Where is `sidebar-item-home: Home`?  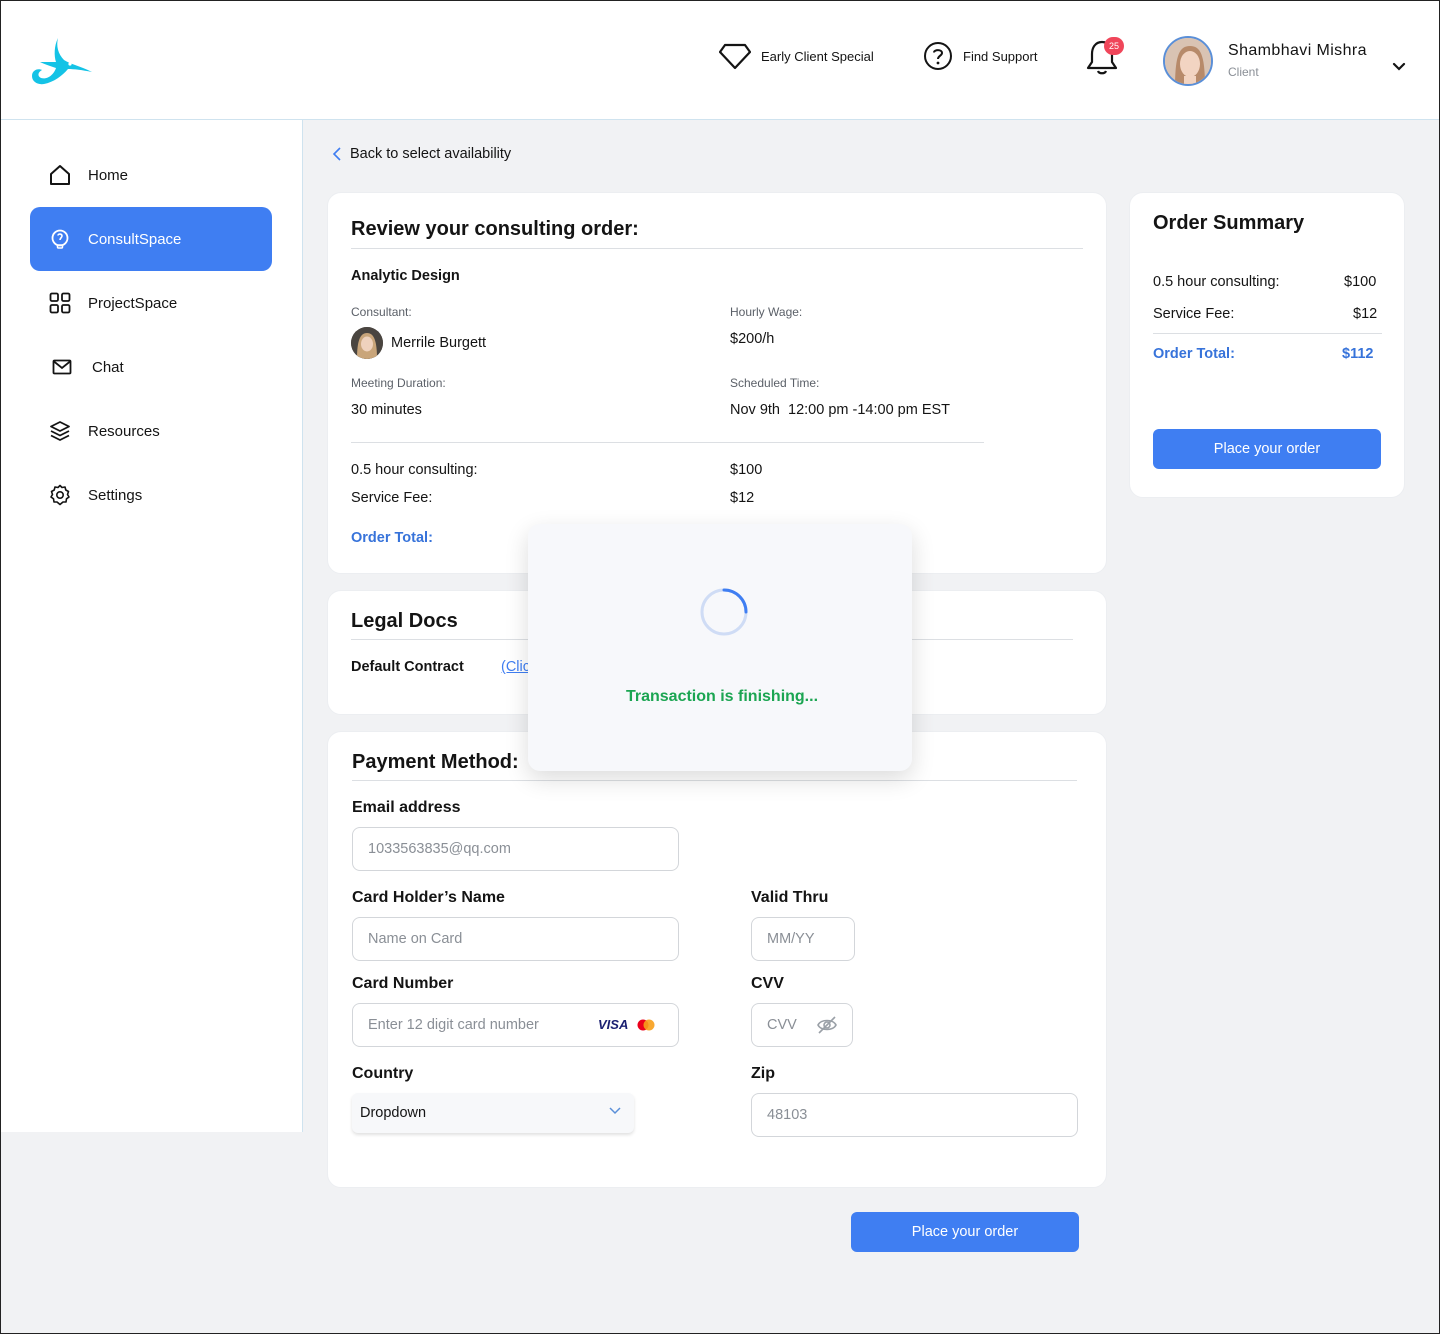
sidebar-item-home: Home is located at coordinates (151, 175).